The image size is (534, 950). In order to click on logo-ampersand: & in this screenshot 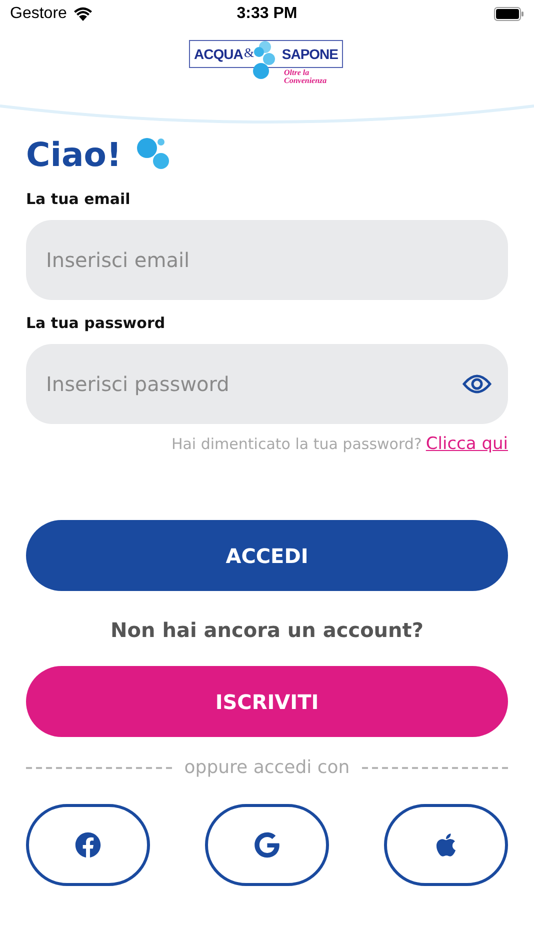, I will do `click(249, 52)`.